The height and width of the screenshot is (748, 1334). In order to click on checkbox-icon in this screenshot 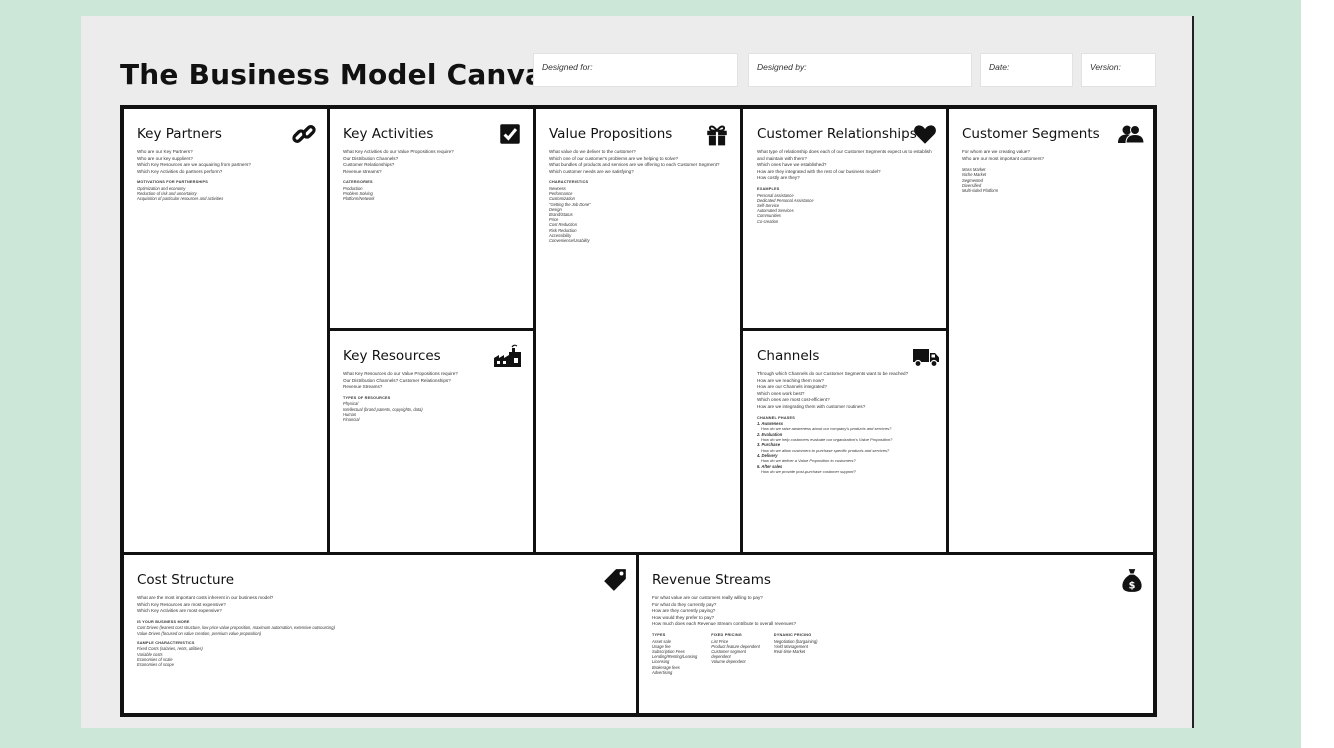, I will do `click(510, 134)`.